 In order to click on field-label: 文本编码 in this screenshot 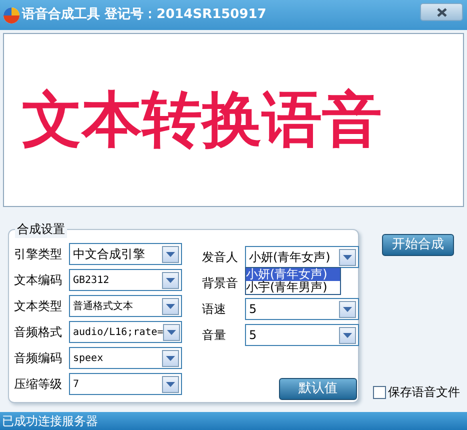, I will do `click(38, 280)`.